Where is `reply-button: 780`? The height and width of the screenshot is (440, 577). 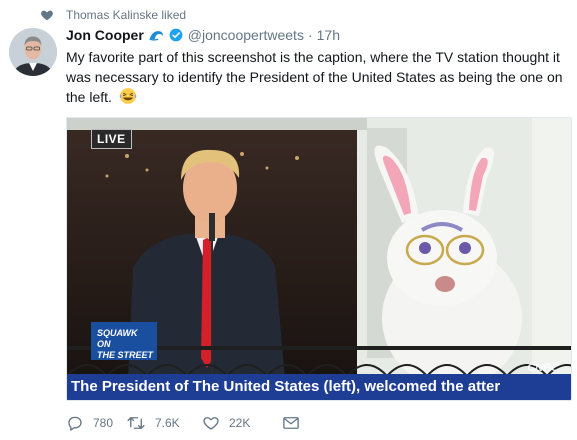
reply-button: 780 is located at coordinates (96, 423).